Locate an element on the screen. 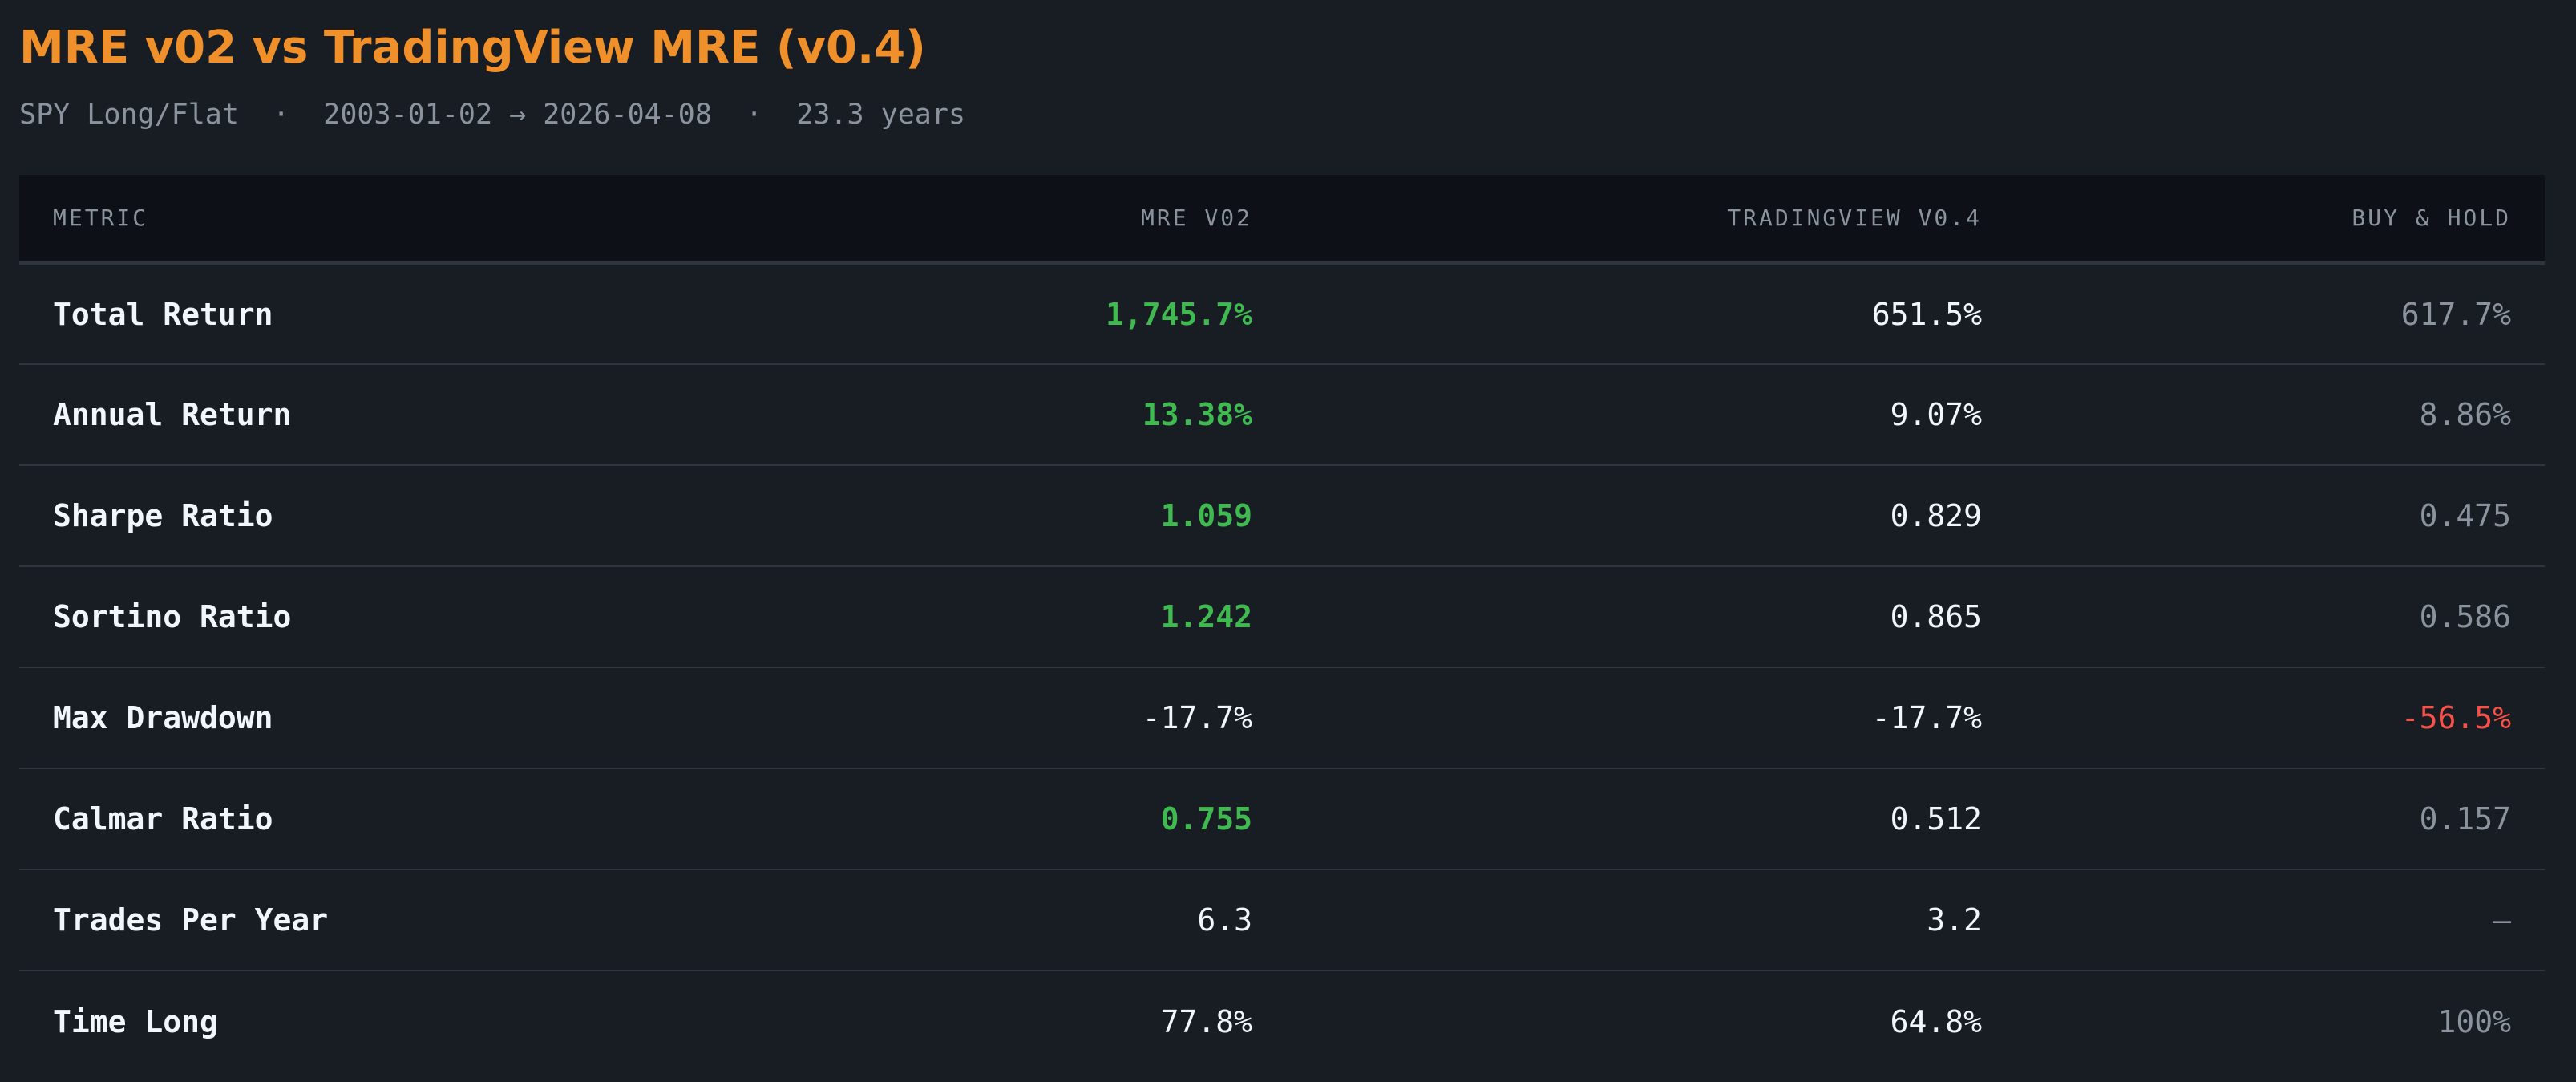 The height and width of the screenshot is (1082, 2576). tradingview-value: 64.8% is located at coordinates (1936, 1021).